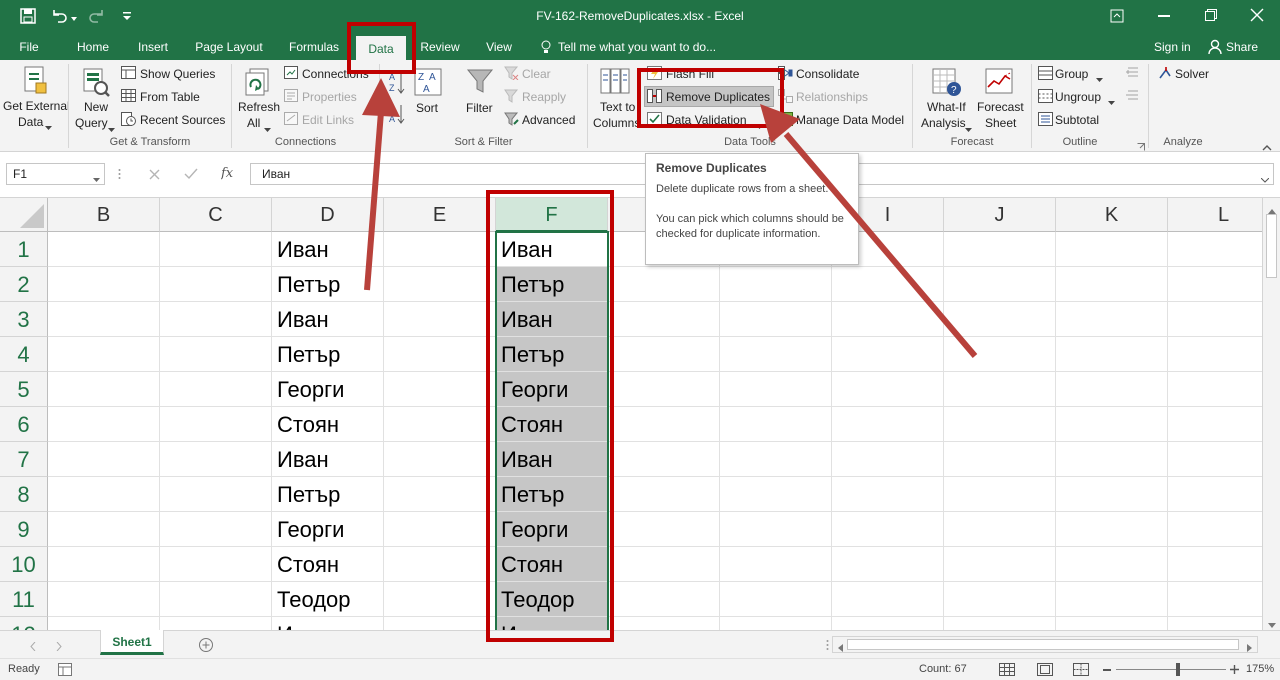 The height and width of the screenshot is (680, 1280). I want to click on arrow-to-data-tab, so click(381, 184).